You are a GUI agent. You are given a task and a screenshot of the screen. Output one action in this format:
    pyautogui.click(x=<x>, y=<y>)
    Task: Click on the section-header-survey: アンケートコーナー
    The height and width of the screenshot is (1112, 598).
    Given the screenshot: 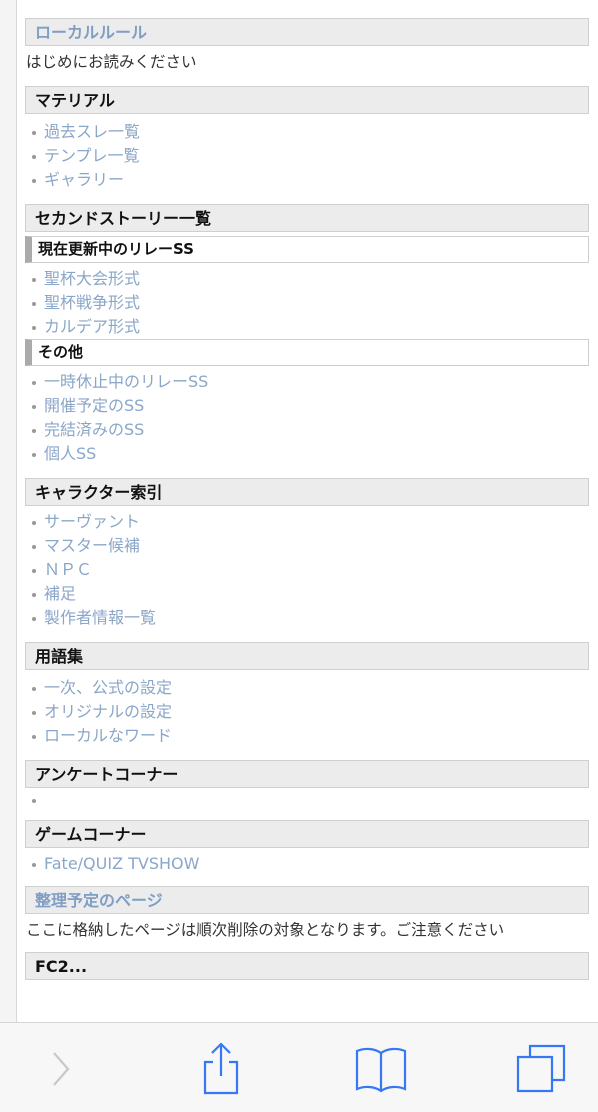 What is the action you would take?
    pyautogui.click(x=307, y=774)
    